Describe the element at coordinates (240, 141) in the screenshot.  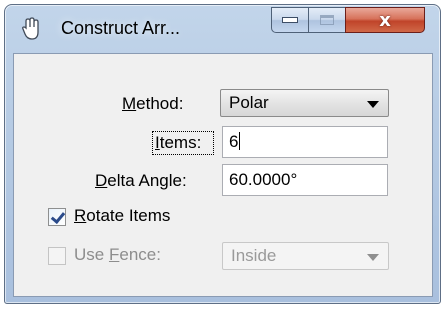
I see `text-caret` at that location.